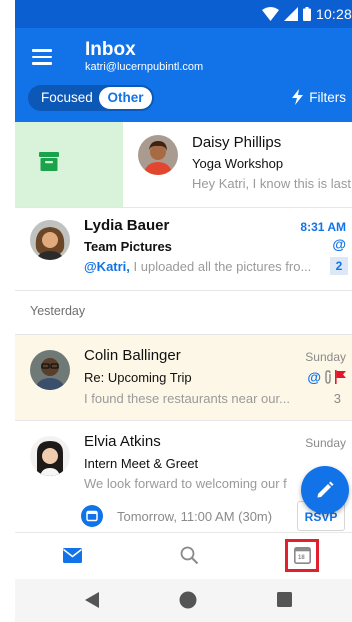  Describe the element at coordinates (58, 311) in the screenshot. I see `section-header-yesterday: Yesterday` at that location.